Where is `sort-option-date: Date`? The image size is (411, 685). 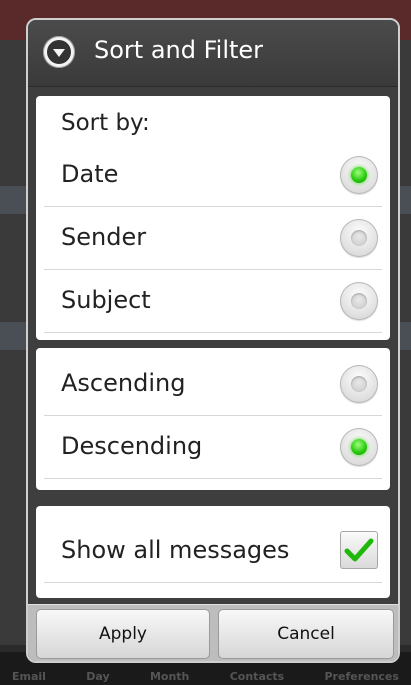 sort-option-date: Date is located at coordinates (213, 175).